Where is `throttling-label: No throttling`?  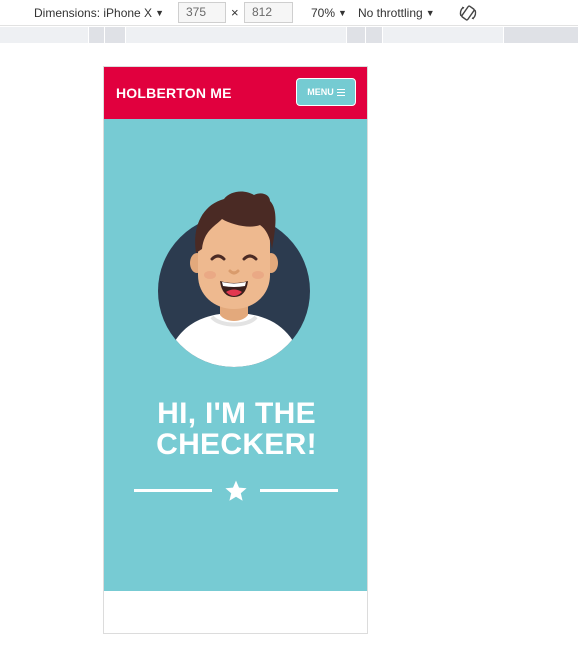 throttling-label: No throttling is located at coordinates (390, 13).